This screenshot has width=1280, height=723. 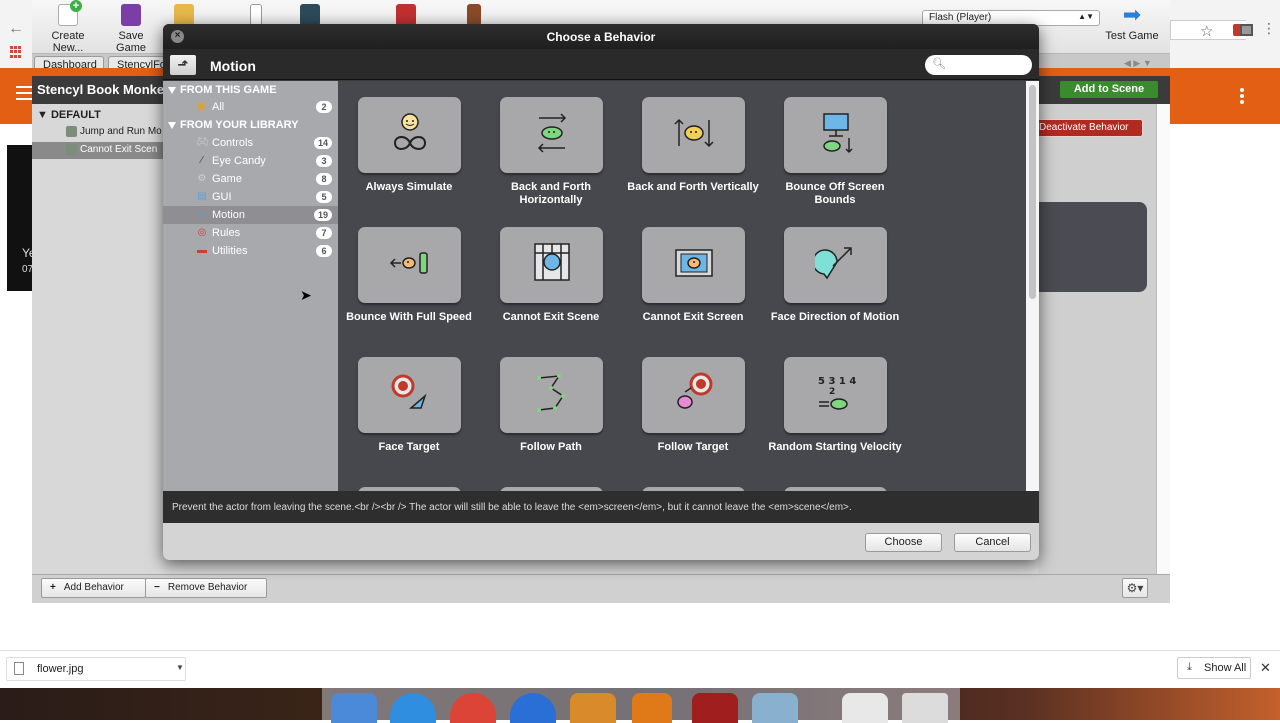 What do you see at coordinates (409, 187) in the screenshot?
I see `tile-label: Always Simulate` at bounding box center [409, 187].